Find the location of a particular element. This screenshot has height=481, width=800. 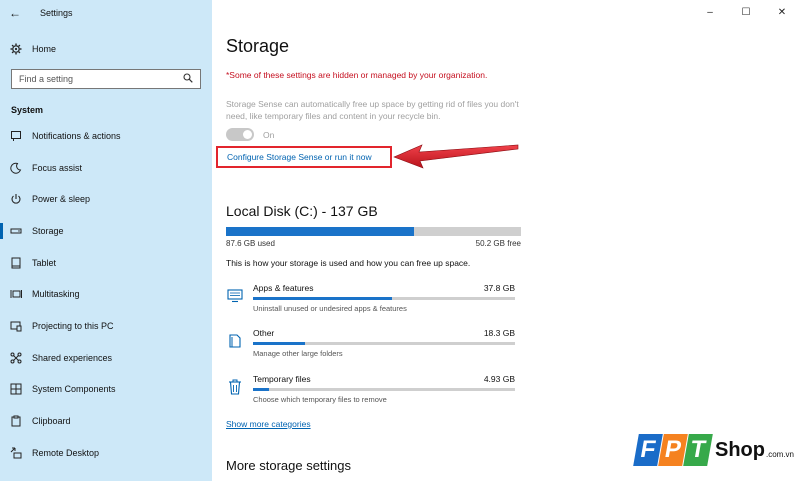

back-button: ← is located at coordinates (15, 13).